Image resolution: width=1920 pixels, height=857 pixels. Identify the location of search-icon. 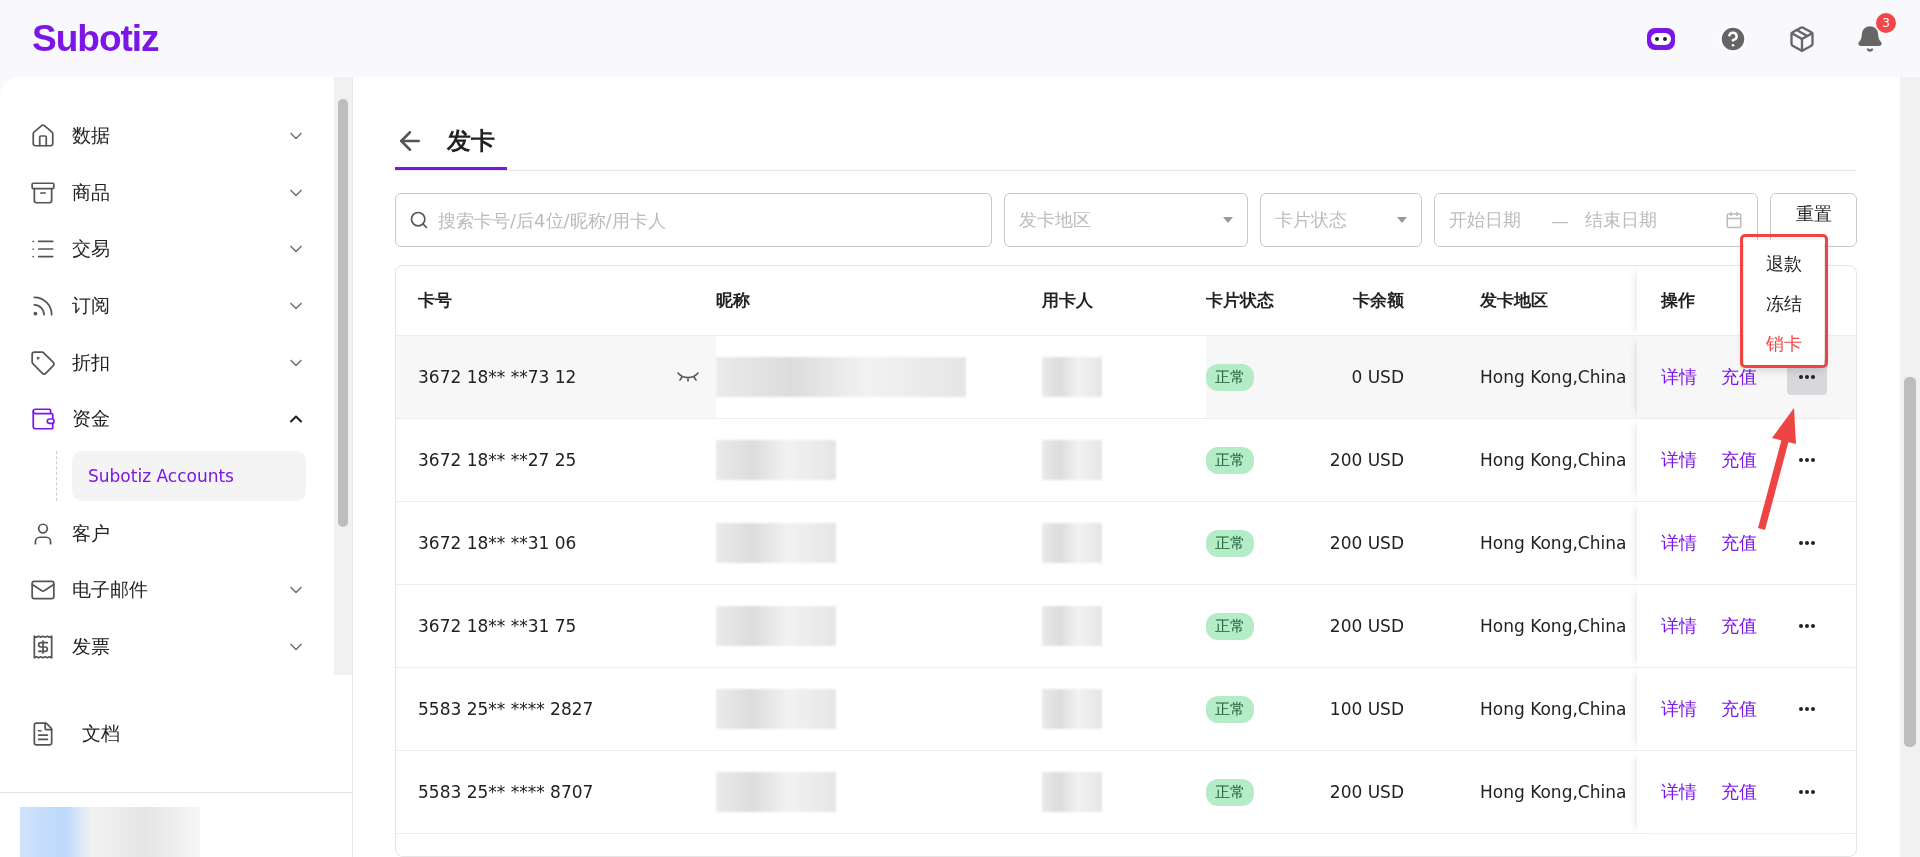
(419, 220).